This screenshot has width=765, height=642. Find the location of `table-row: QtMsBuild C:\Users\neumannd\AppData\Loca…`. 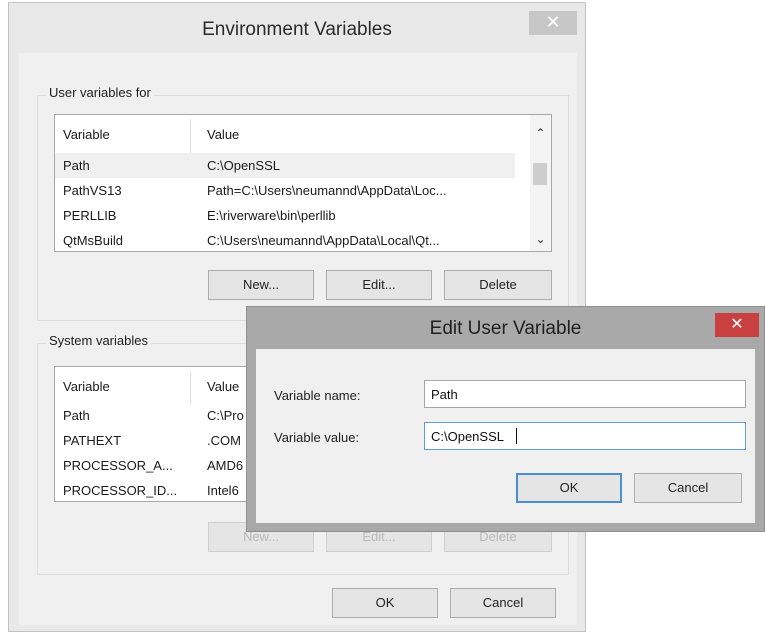

table-row: QtMsBuild C:\Users\neumannd\AppData\Loca… is located at coordinates (285, 239).